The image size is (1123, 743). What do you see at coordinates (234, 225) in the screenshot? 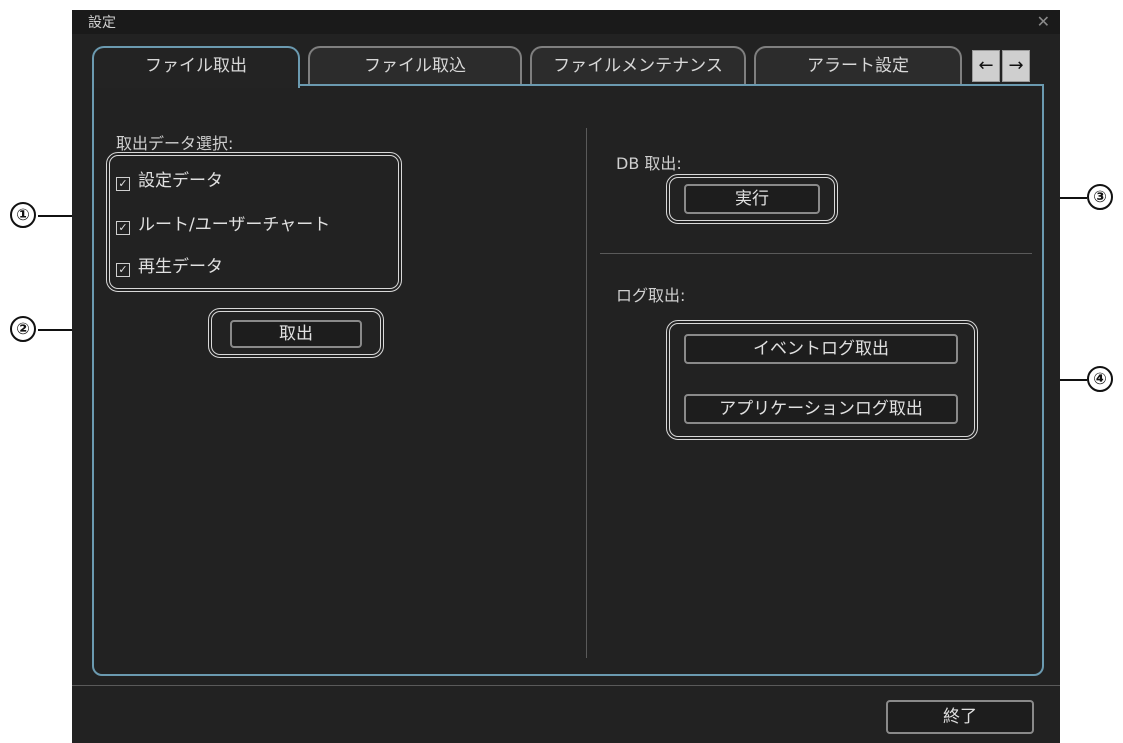
I see `option-label: ルート/ユーザーチャート` at bounding box center [234, 225].